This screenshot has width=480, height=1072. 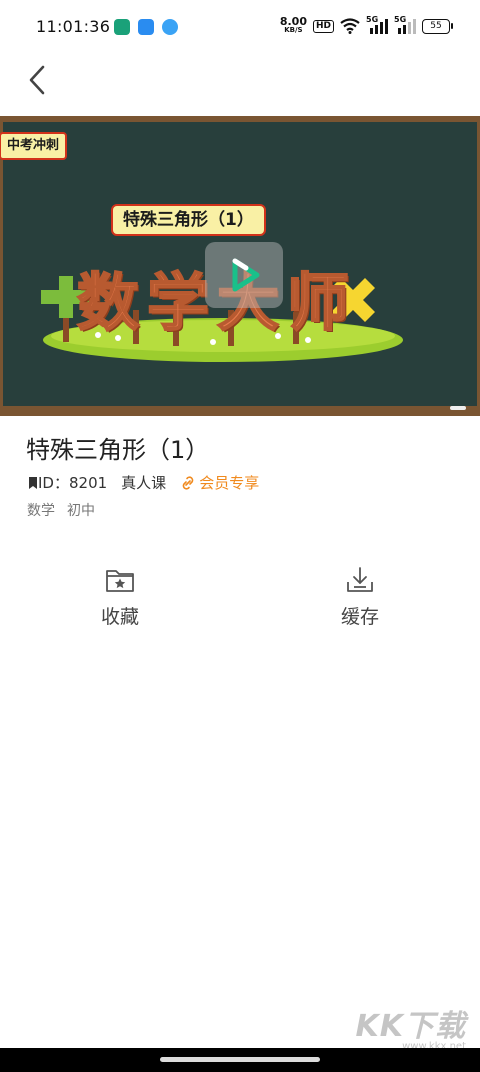 I want to click on favorite-label: 收藏, so click(x=119, y=617).